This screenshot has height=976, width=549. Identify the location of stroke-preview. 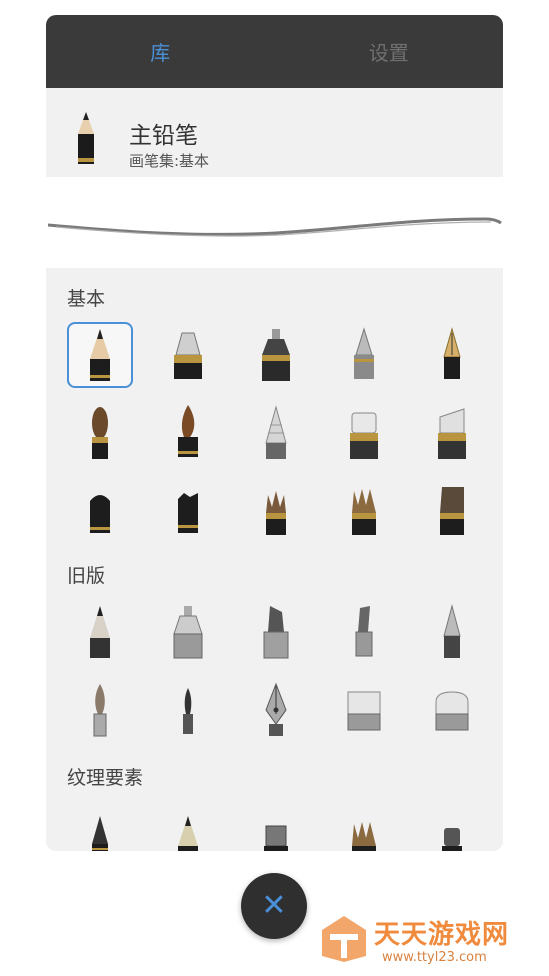
(274, 222).